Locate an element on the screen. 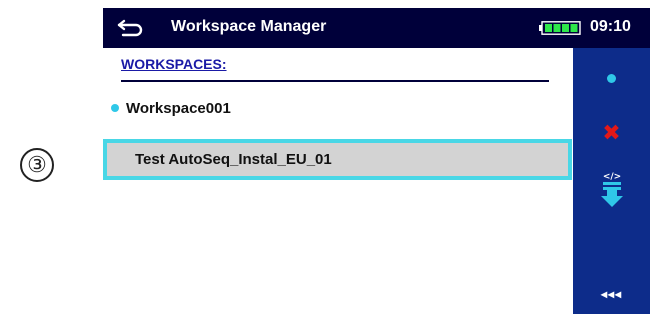  workspaces-header: WORKSPACES: is located at coordinates (335, 69).